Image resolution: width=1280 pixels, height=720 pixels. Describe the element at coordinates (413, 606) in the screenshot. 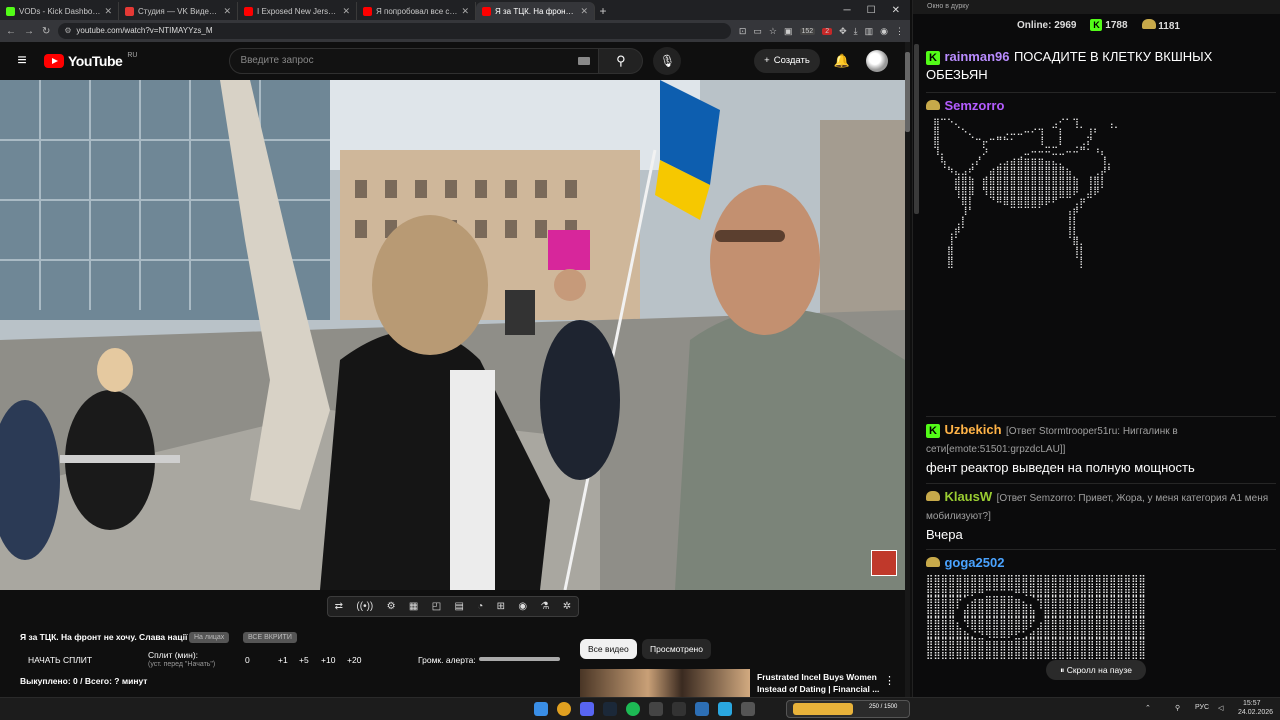

I see `film-icon: ▦` at that location.